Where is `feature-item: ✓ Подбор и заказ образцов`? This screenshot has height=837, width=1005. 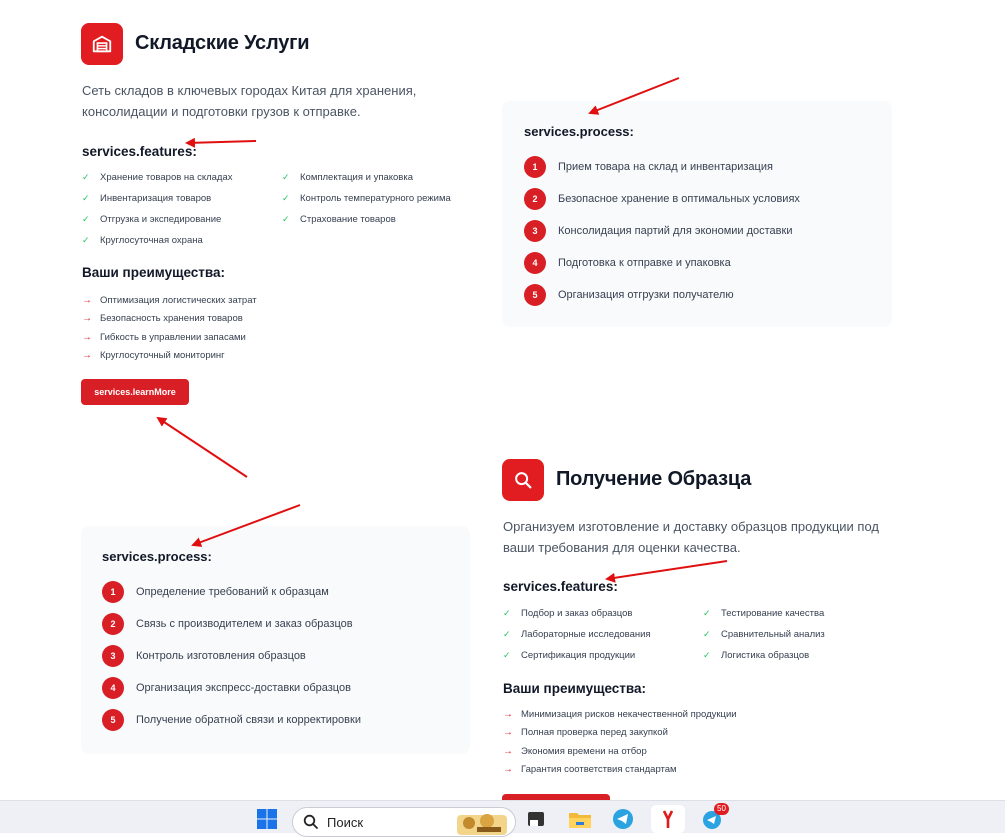 feature-item: ✓ Подбор и заказ образцов is located at coordinates (568, 613).